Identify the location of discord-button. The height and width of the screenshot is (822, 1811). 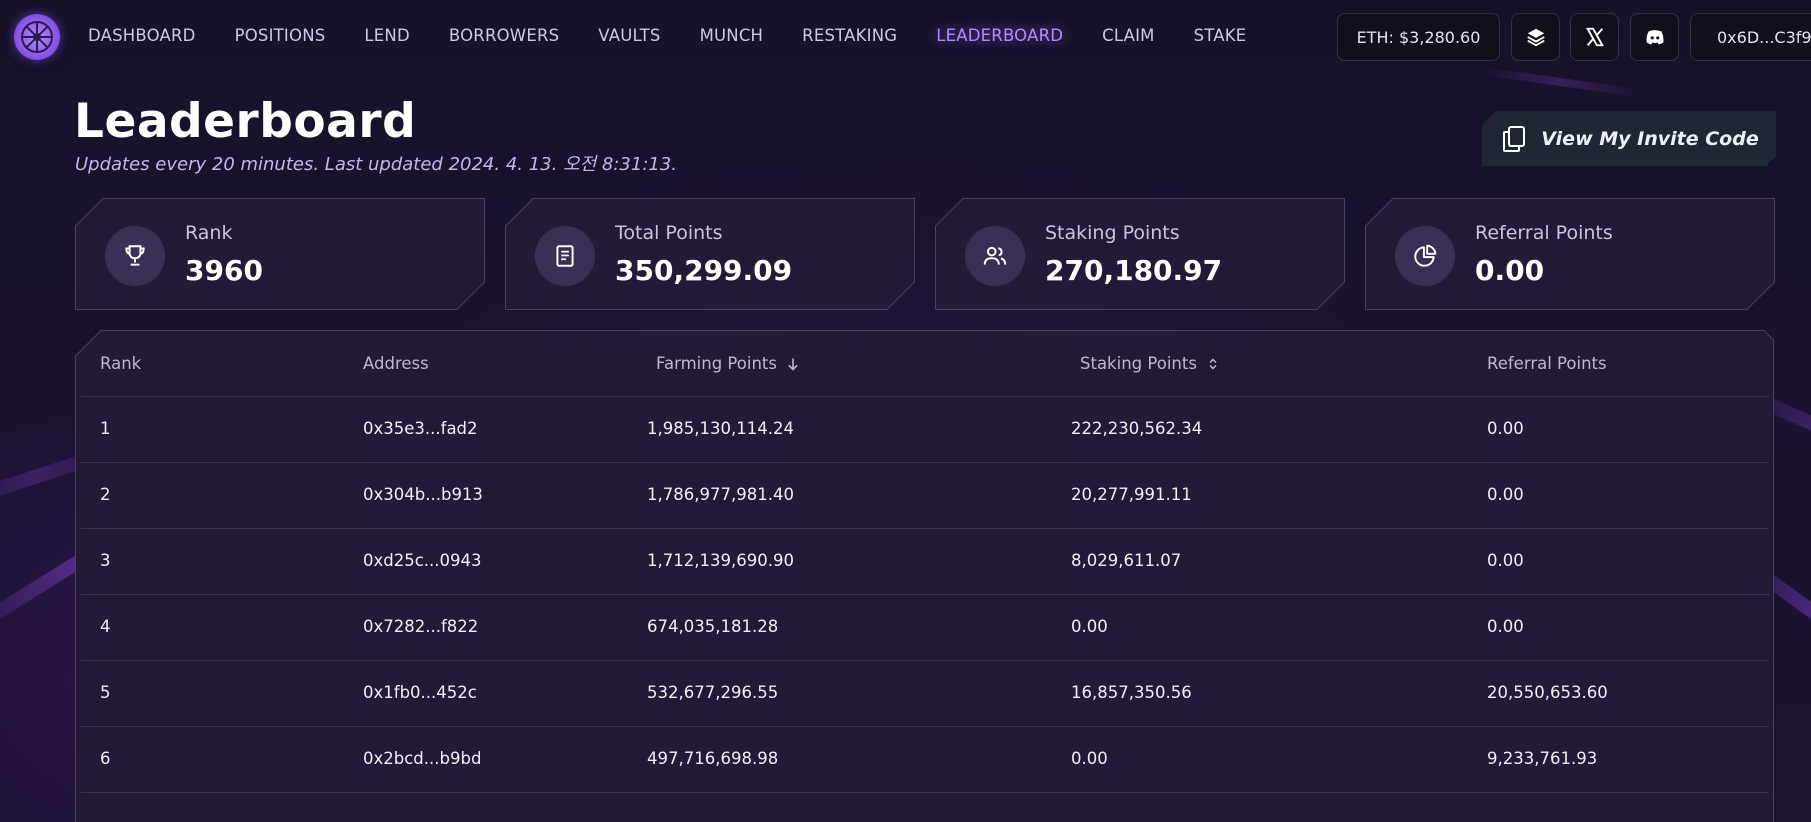
(1654, 37).